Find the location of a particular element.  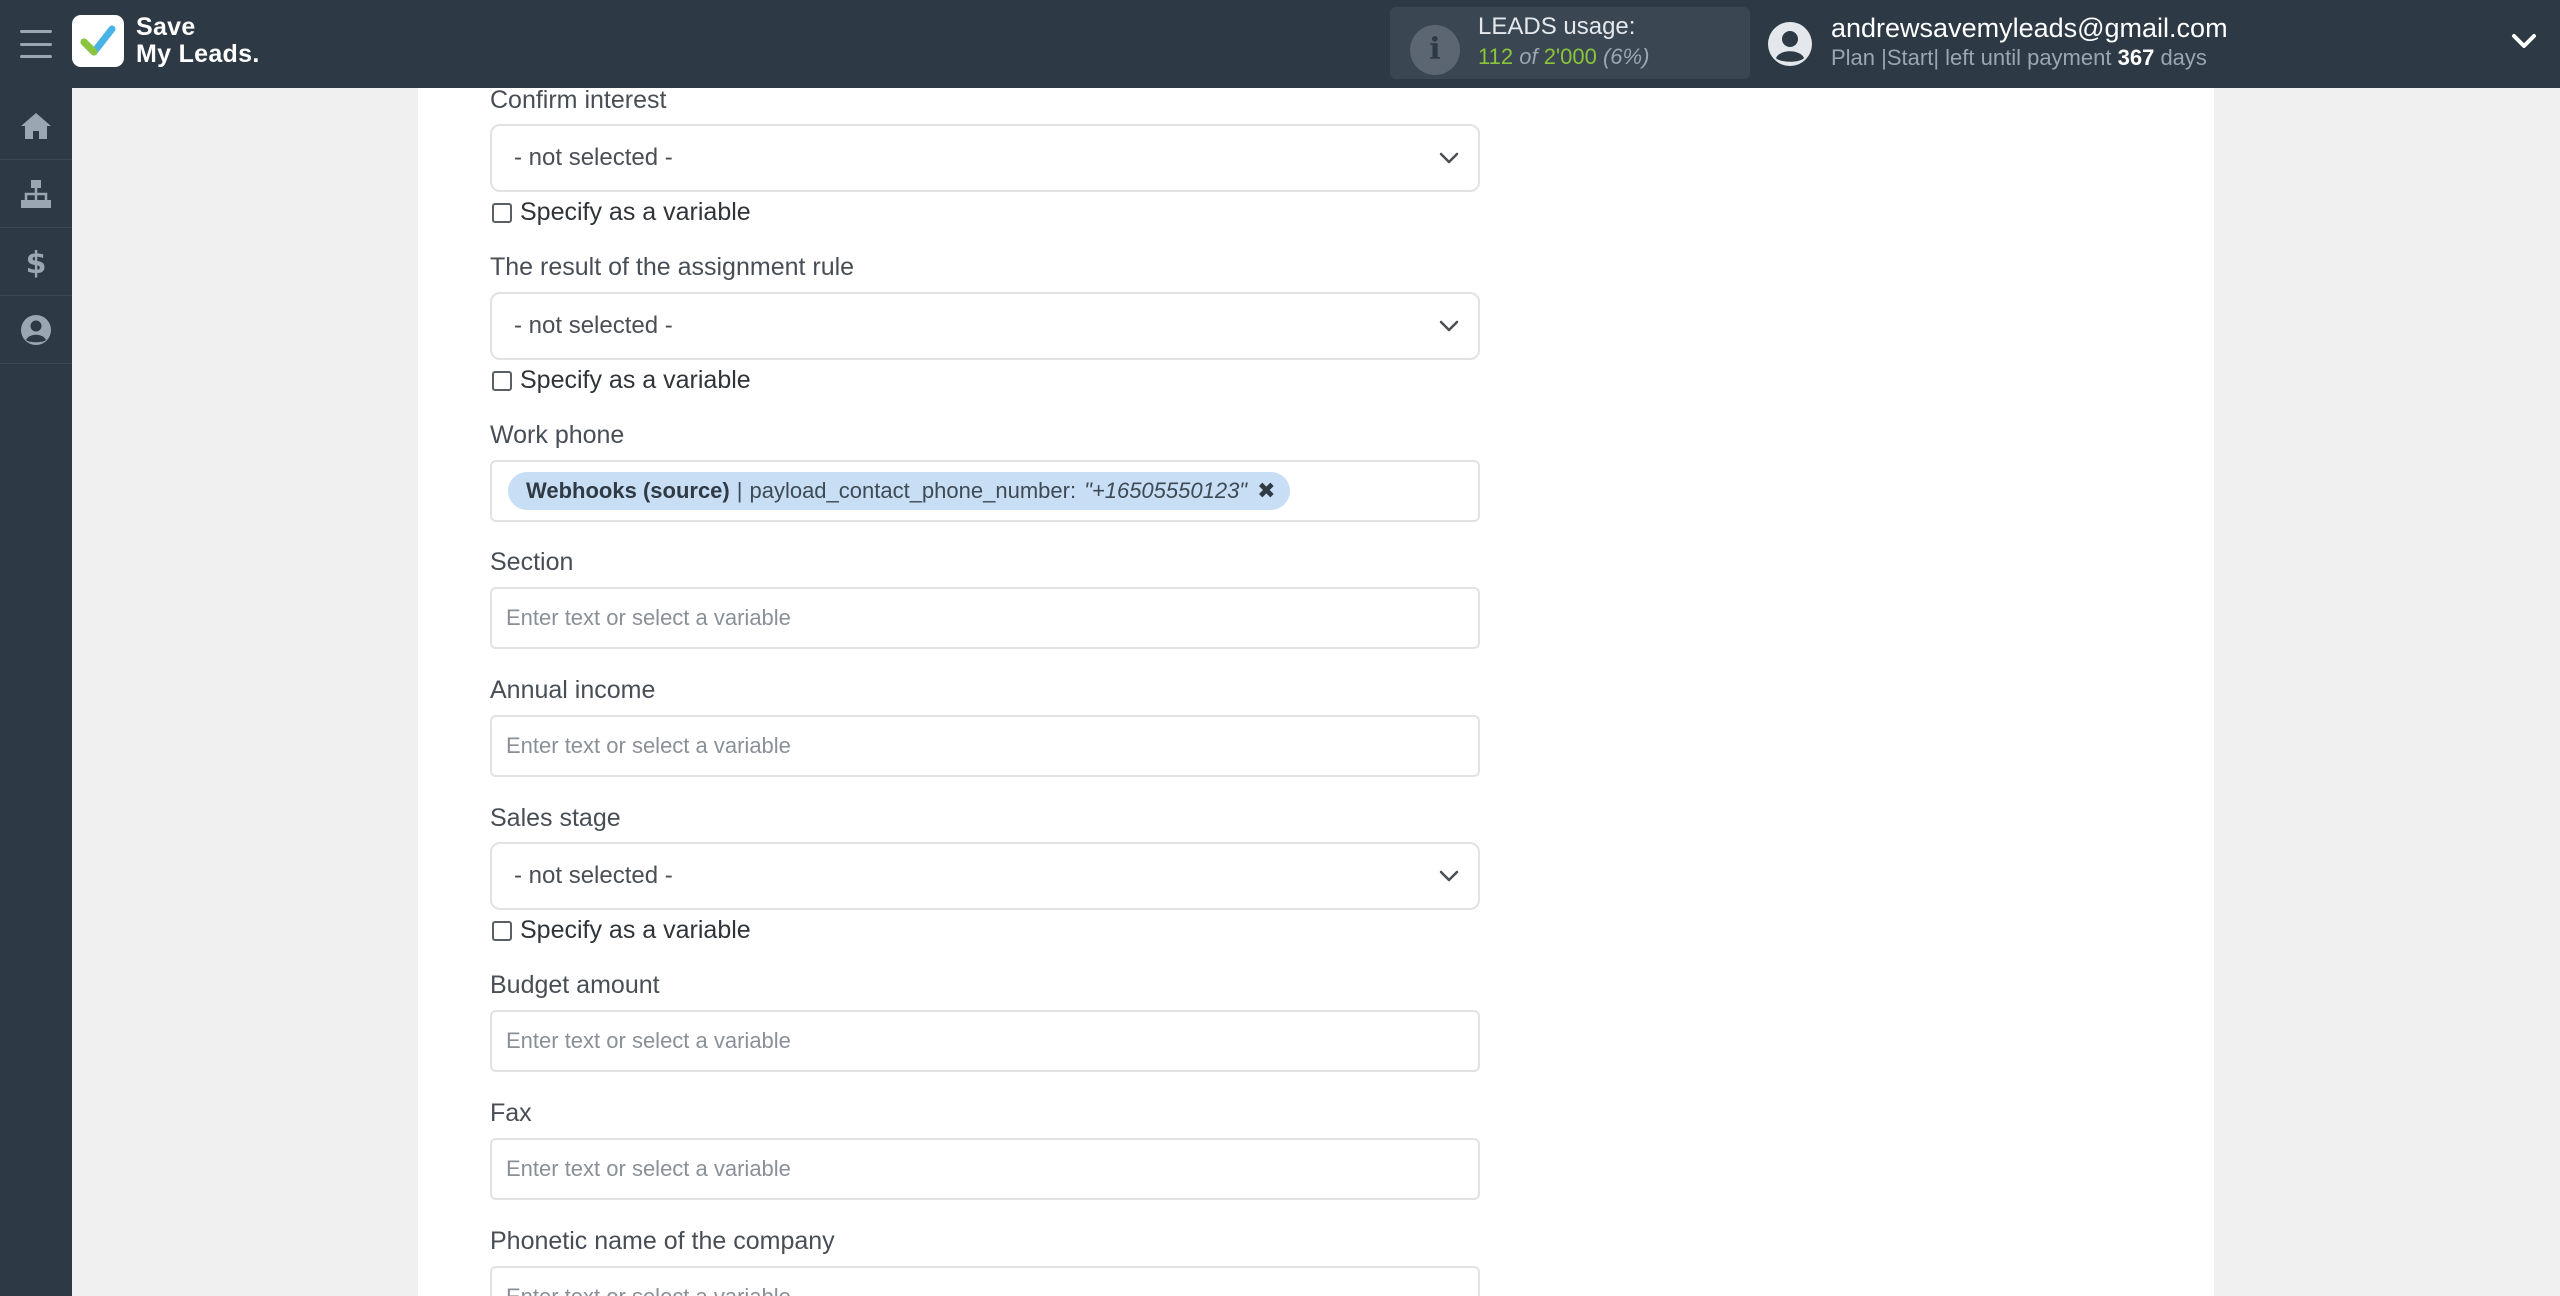

fax-label: Fax is located at coordinates (511, 1113).